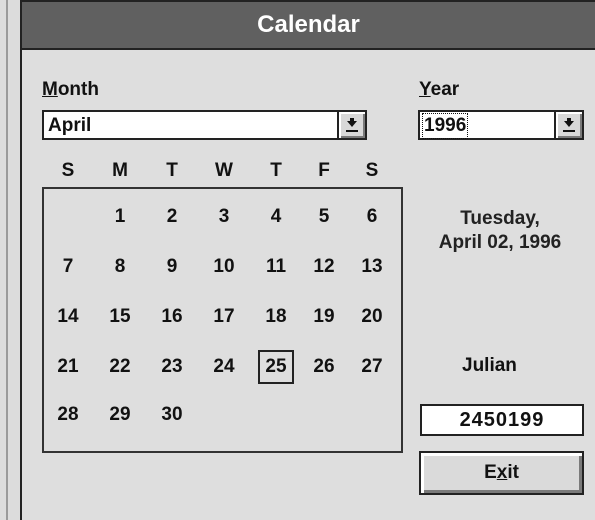 This screenshot has height=520, width=595. Describe the element at coordinates (276, 217) in the screenshot. I see `calendar-day: 4` at that location.